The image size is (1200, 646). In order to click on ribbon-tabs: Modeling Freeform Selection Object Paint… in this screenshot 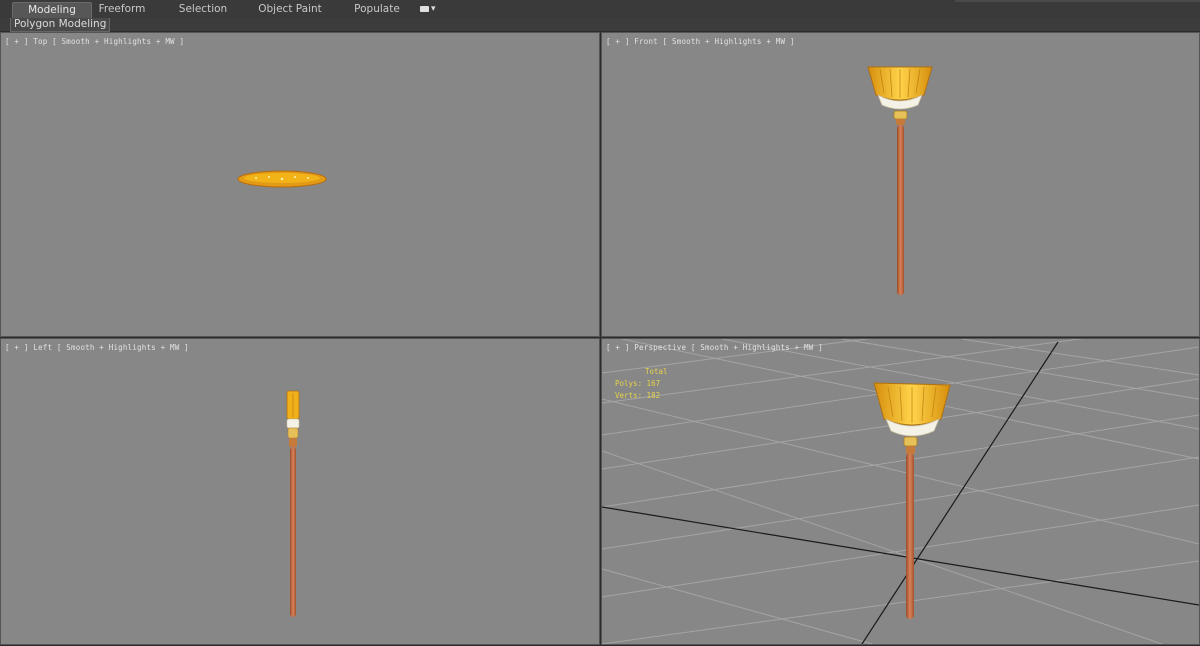, I will do `click(600, 9)`.